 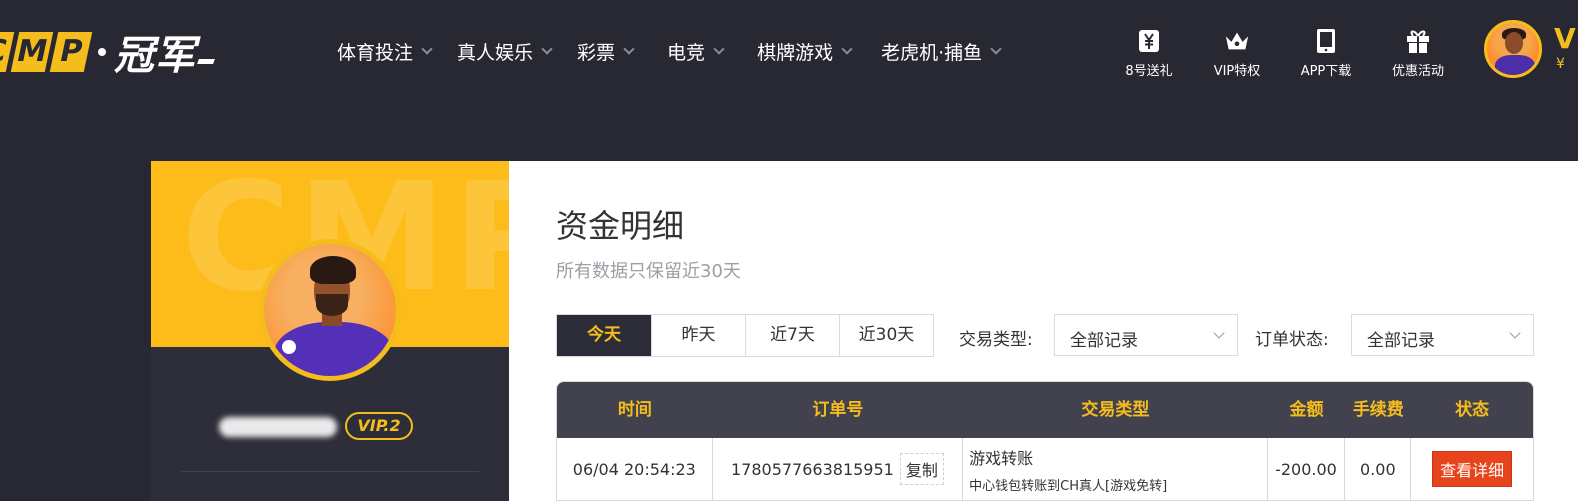 What do you see at coordinates (289, 347) in the screenshot?
I see `avatar-shirt-badge` at bounding box center [289, 347].